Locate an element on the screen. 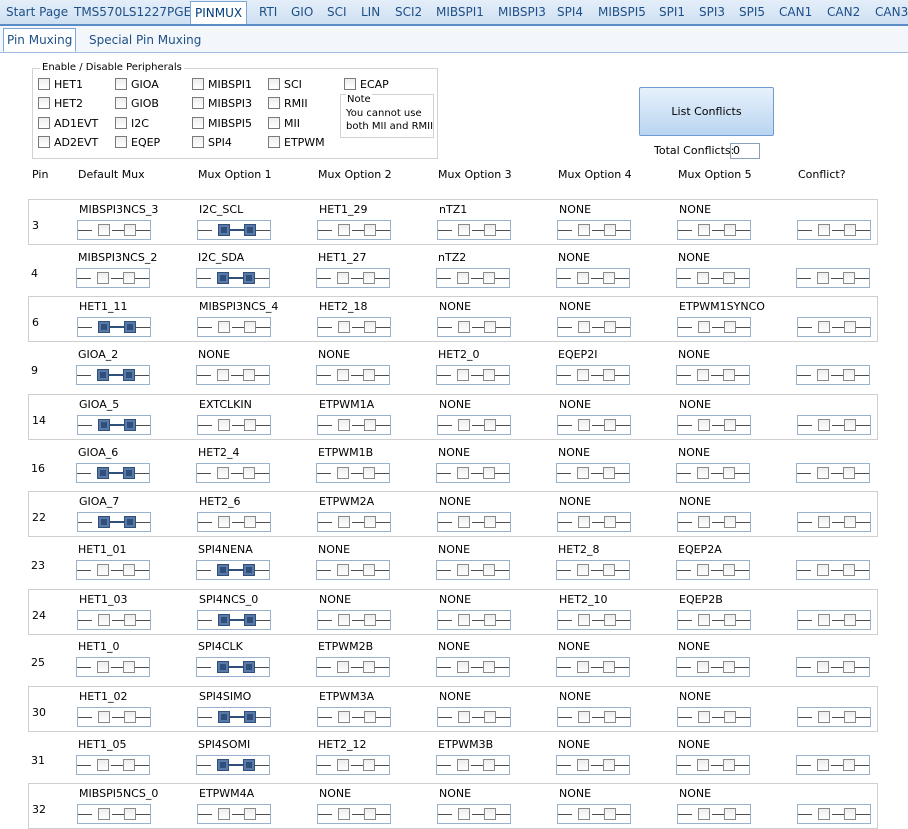  checkbox-mibspi1: MIBSPI1 is located at coordinates (222, 85).